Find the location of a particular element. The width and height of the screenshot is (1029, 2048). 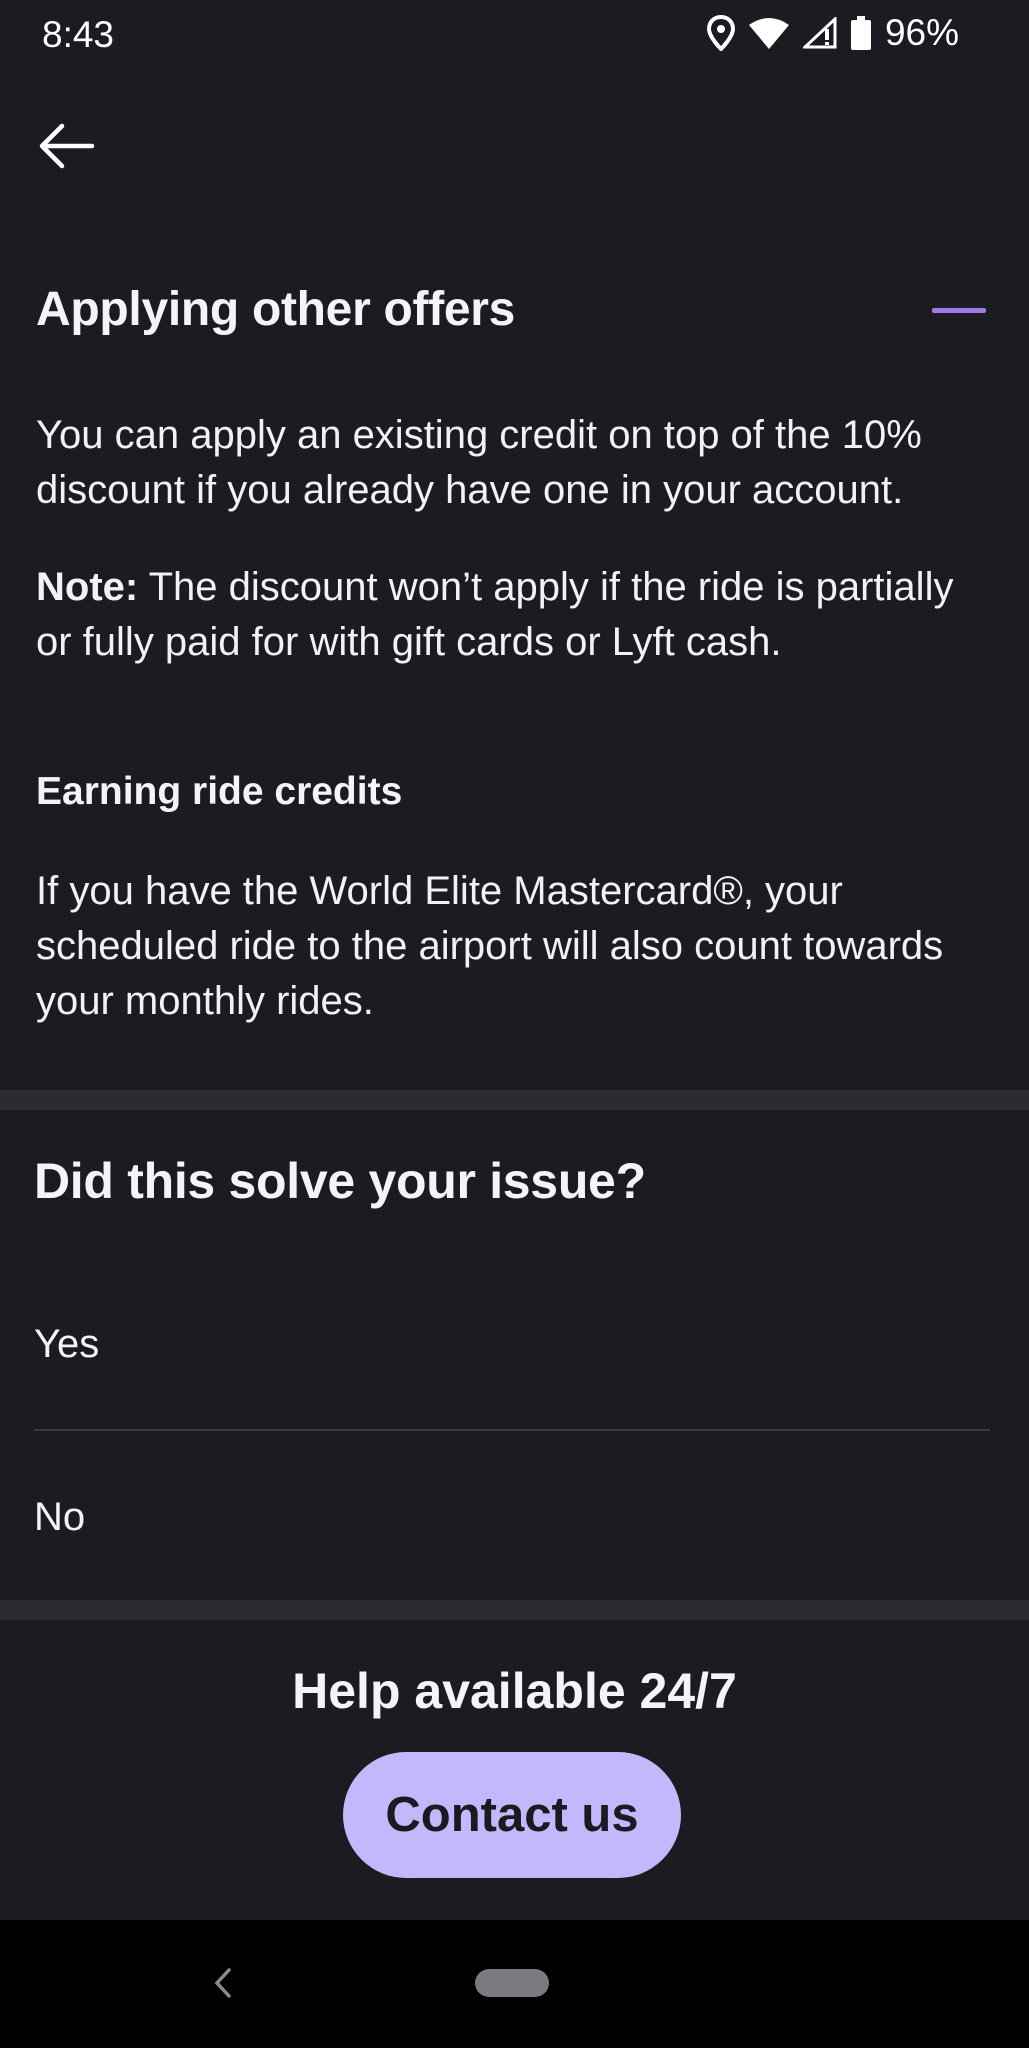

section-title: Applying other offers is located at coordinates (276, 309).